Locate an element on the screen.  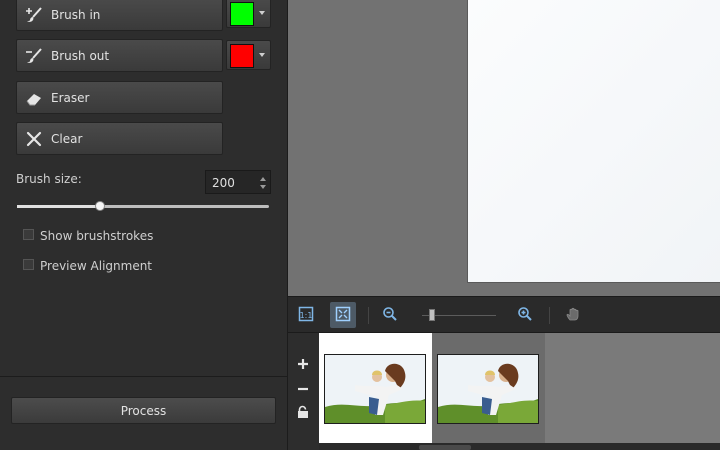
lock-image-button is located at coordinates (303, 413).